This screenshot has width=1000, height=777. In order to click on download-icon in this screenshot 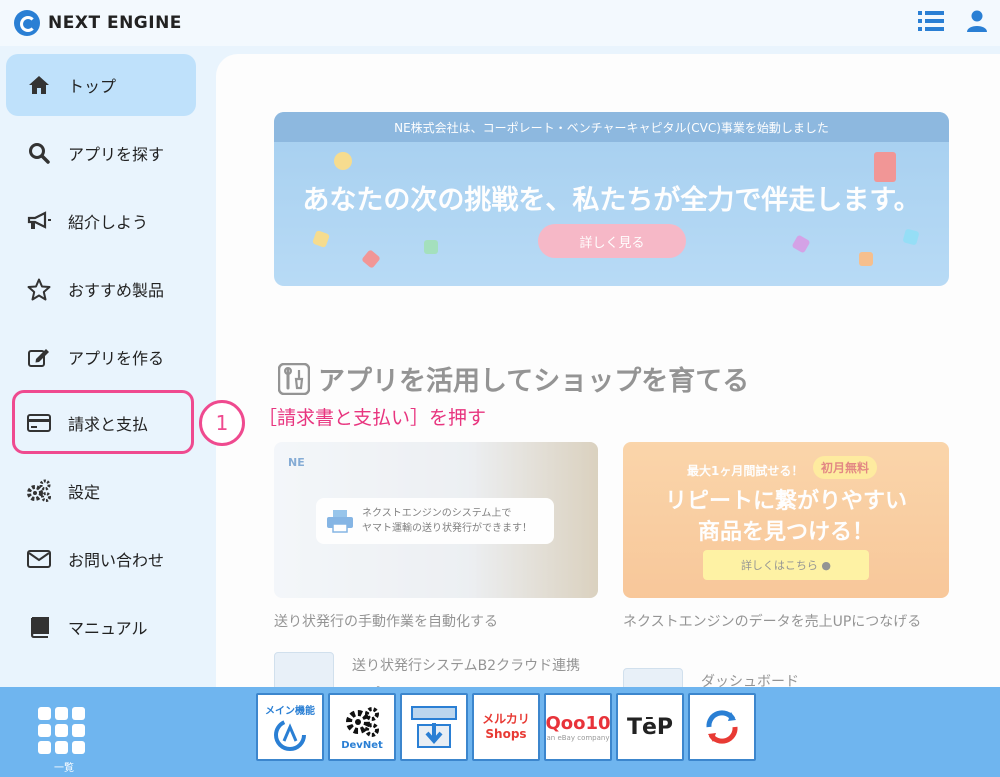, I will do `click(434, 727)`.